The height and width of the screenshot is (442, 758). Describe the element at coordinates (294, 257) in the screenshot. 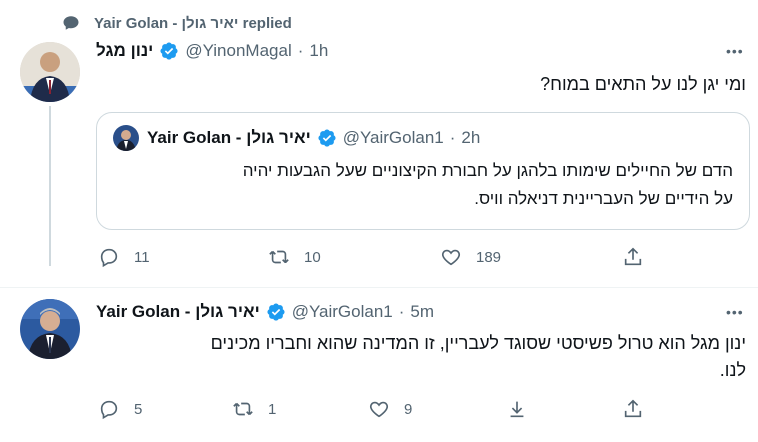

I see `retweet-button: 10` at that location.